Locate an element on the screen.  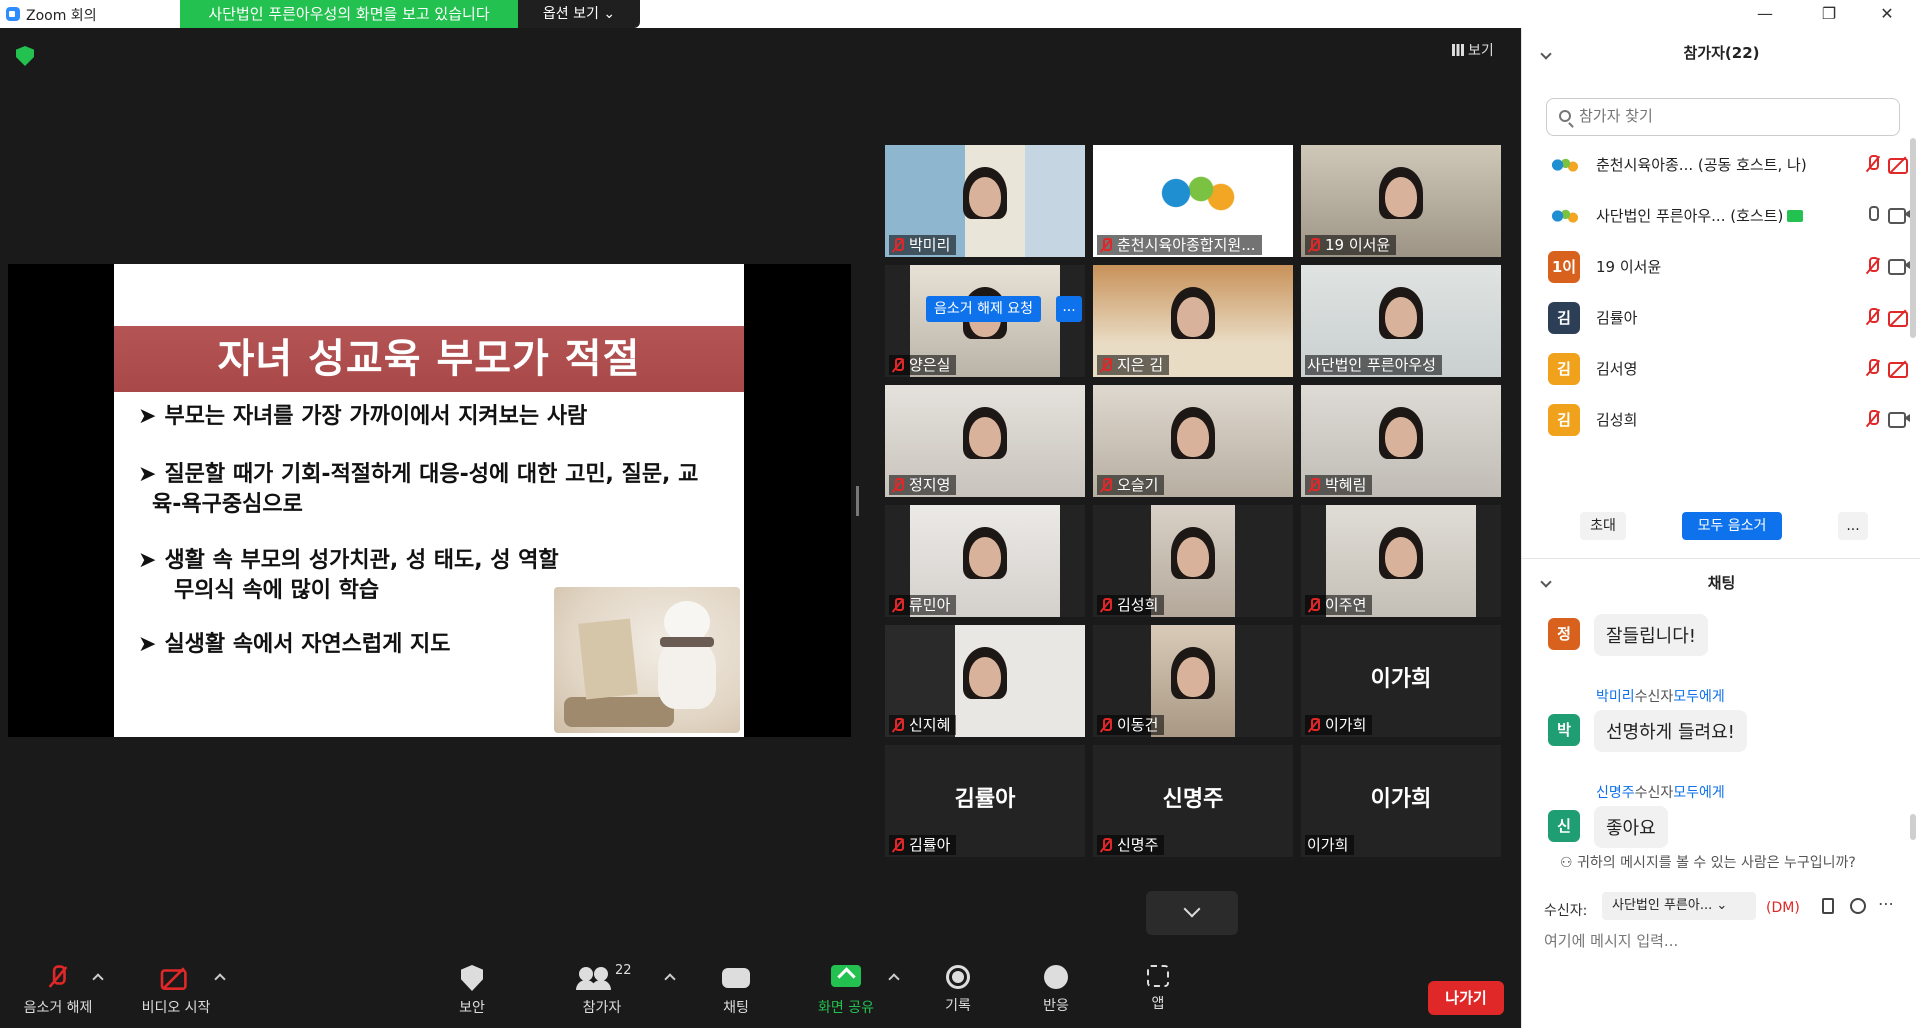
participant-row: 김 김서영 is located at coordinates (1717, 368).